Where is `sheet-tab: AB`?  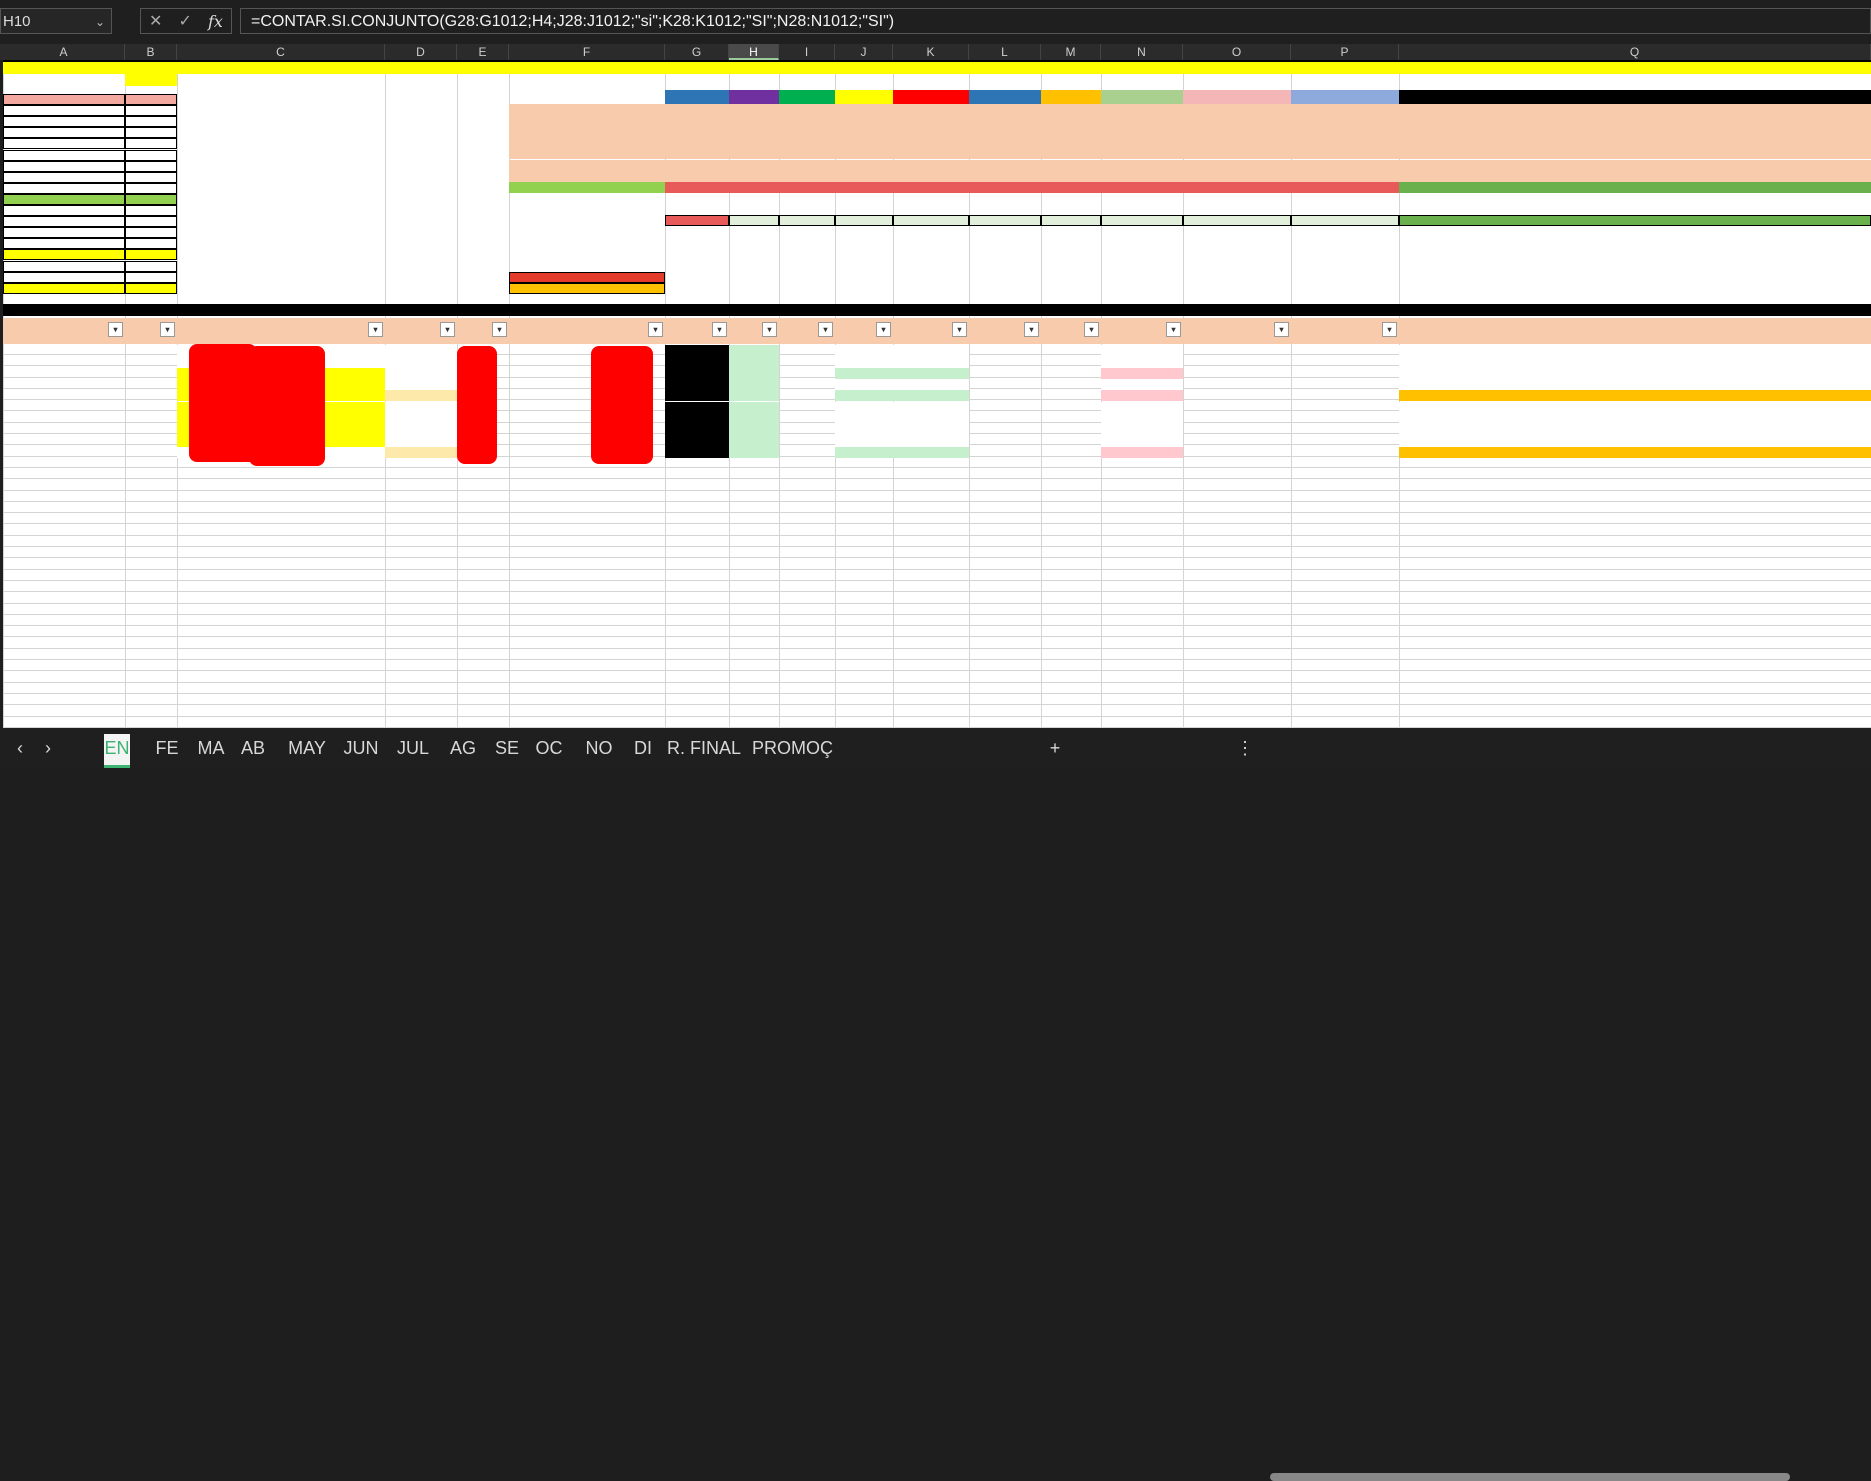 sheet-tab: AB is located at coordinates (253, 748).